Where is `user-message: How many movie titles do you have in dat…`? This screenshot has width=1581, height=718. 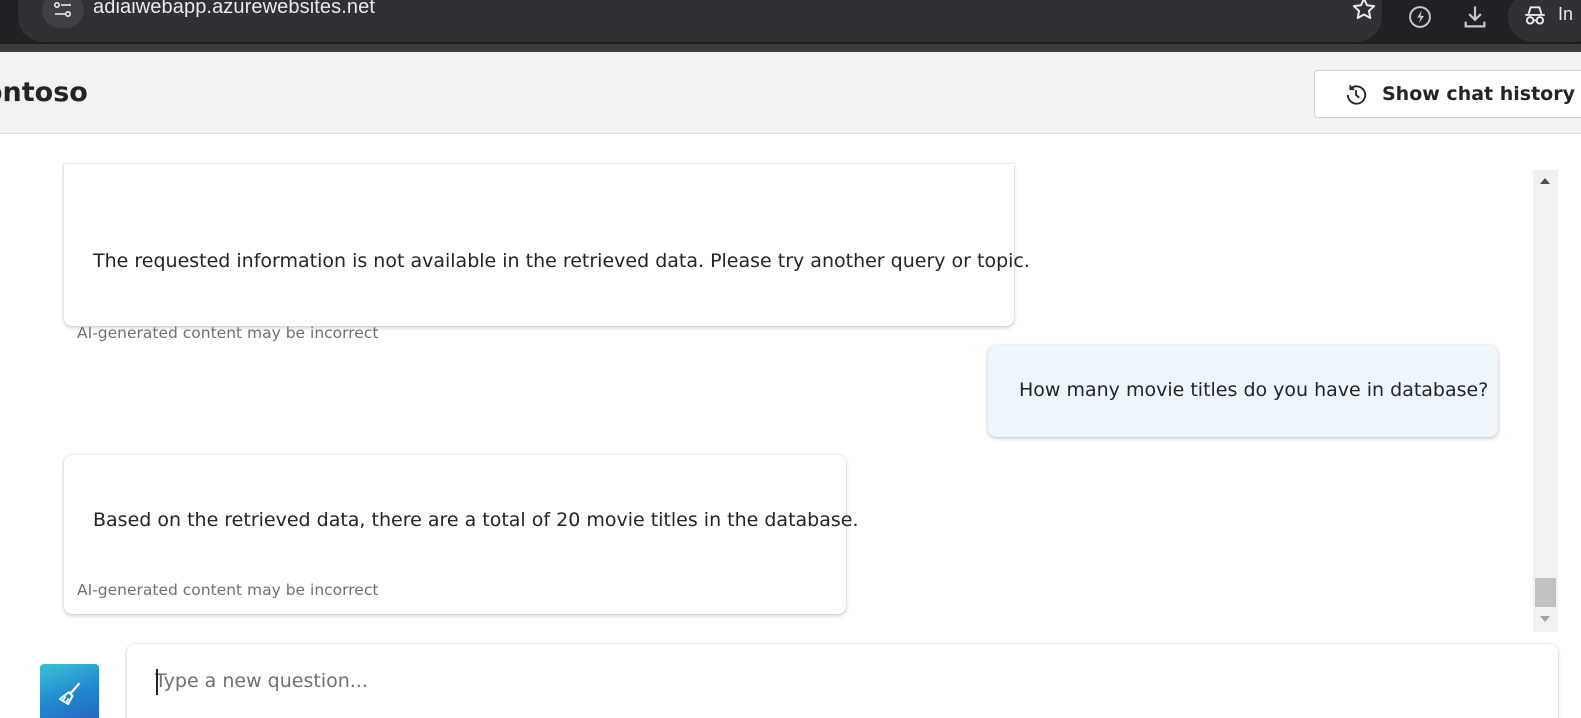
user-message: How many movie titles do you have in dat… is located at coordinates (1243, 391).